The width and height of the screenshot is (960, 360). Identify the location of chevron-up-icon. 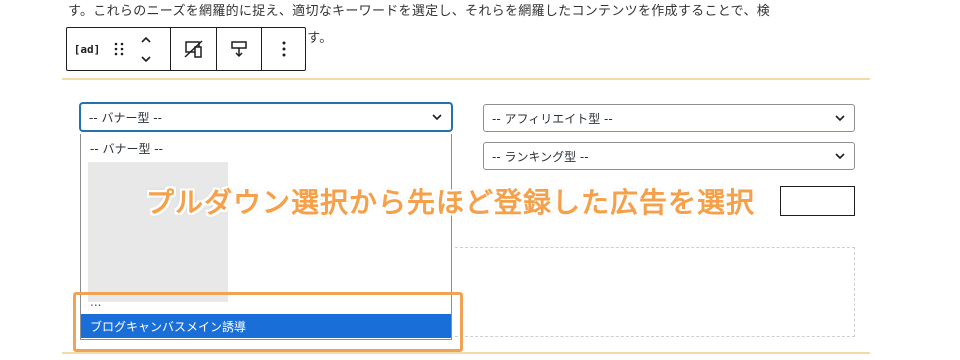
(146, 39).